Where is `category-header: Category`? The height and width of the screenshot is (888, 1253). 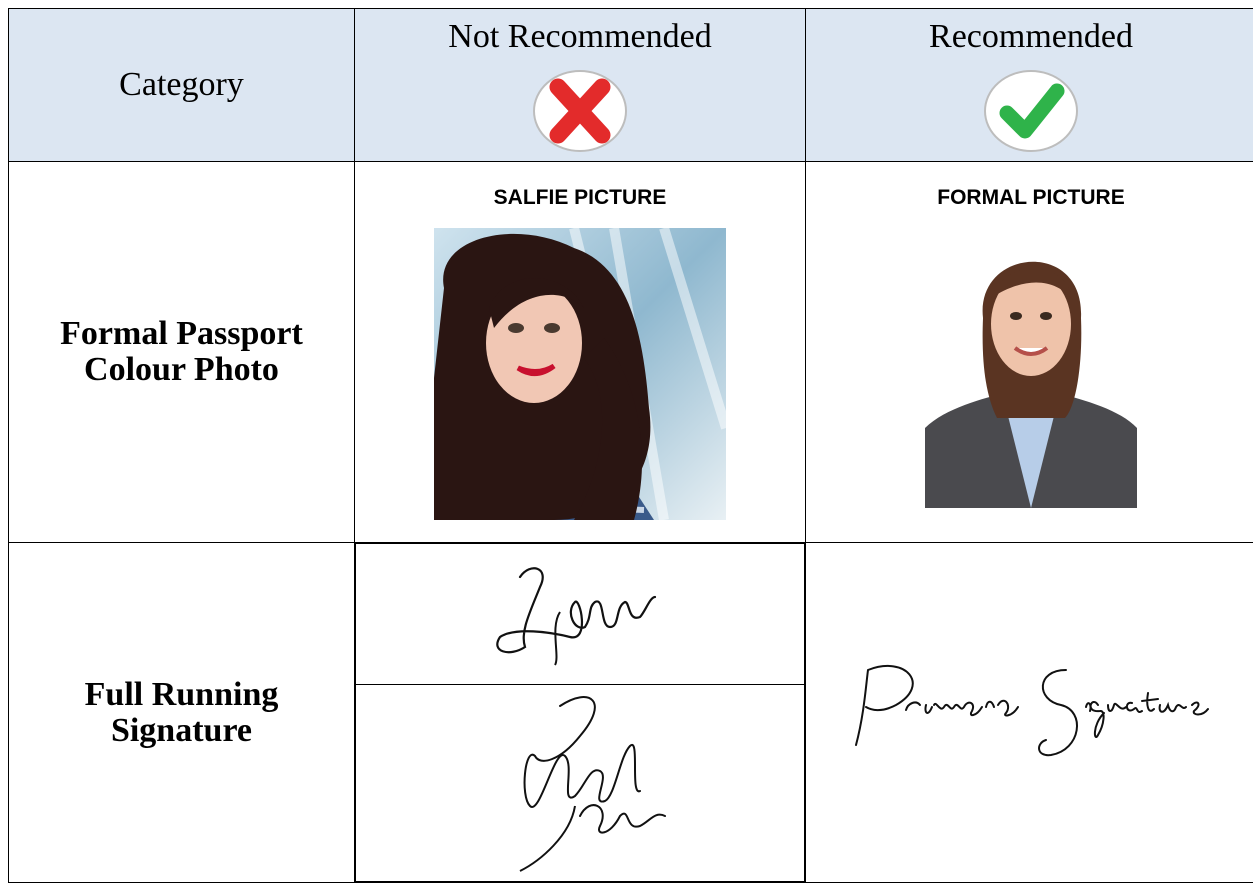 category-header: Category is located at coordinates (181, 85).